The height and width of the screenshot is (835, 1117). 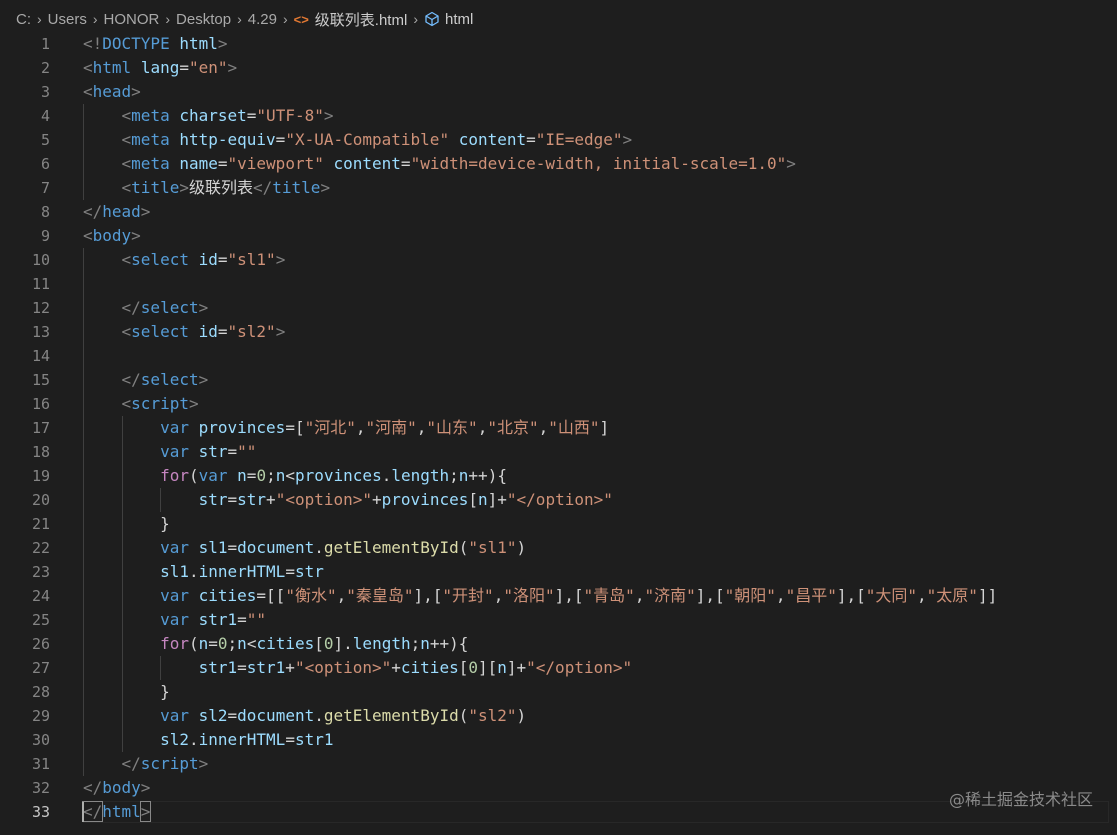 I want to click on code-text: var sl1=document.getElementById("sl1"), so click(x=343, y=547).